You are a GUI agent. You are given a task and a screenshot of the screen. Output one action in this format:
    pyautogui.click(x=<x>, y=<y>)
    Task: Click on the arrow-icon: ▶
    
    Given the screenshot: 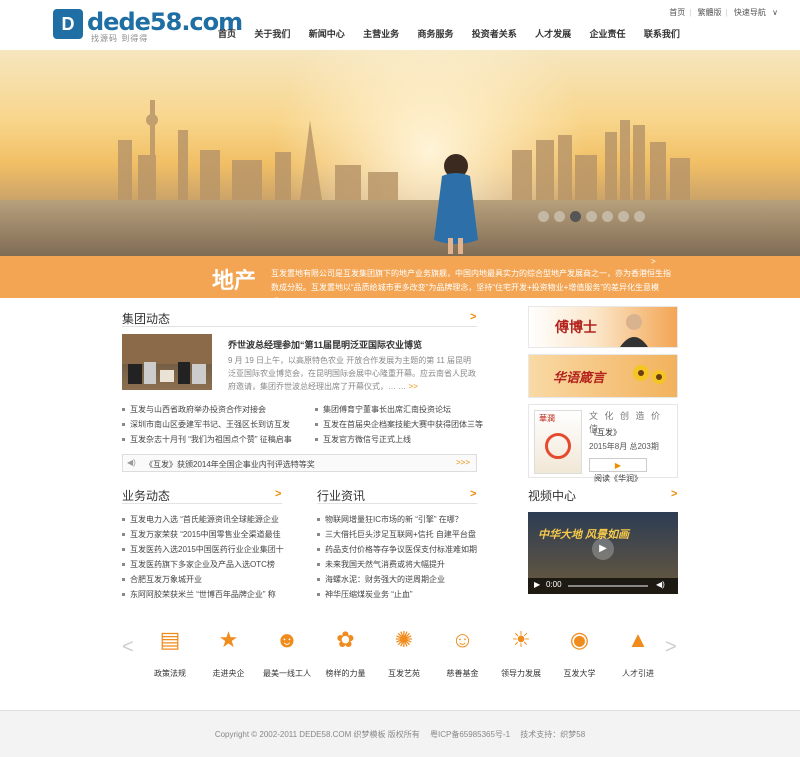 What is the action you would take?
    pyautogui.click(x=618, y=465)
    